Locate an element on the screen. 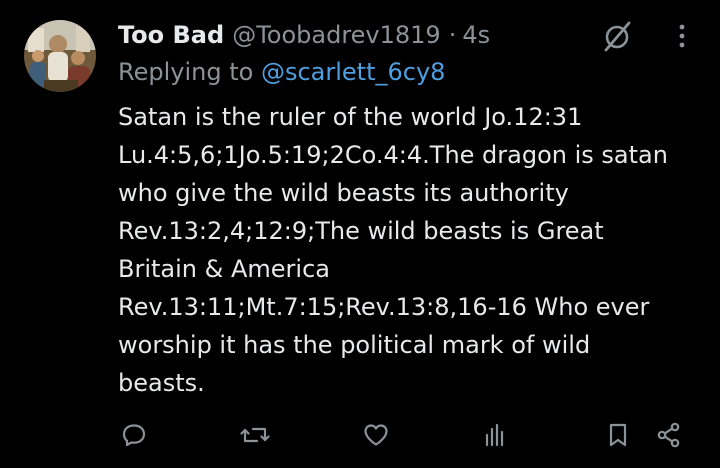 The width and height of the screenshot is (720, 468). display-name: Too Bad is located at coordinates (171, 35).